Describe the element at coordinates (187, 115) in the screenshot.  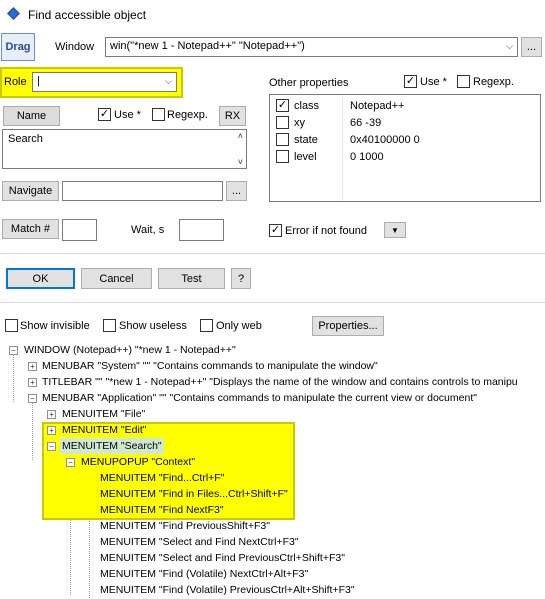
I see `name-regexp-label: Regexp.` at that location.